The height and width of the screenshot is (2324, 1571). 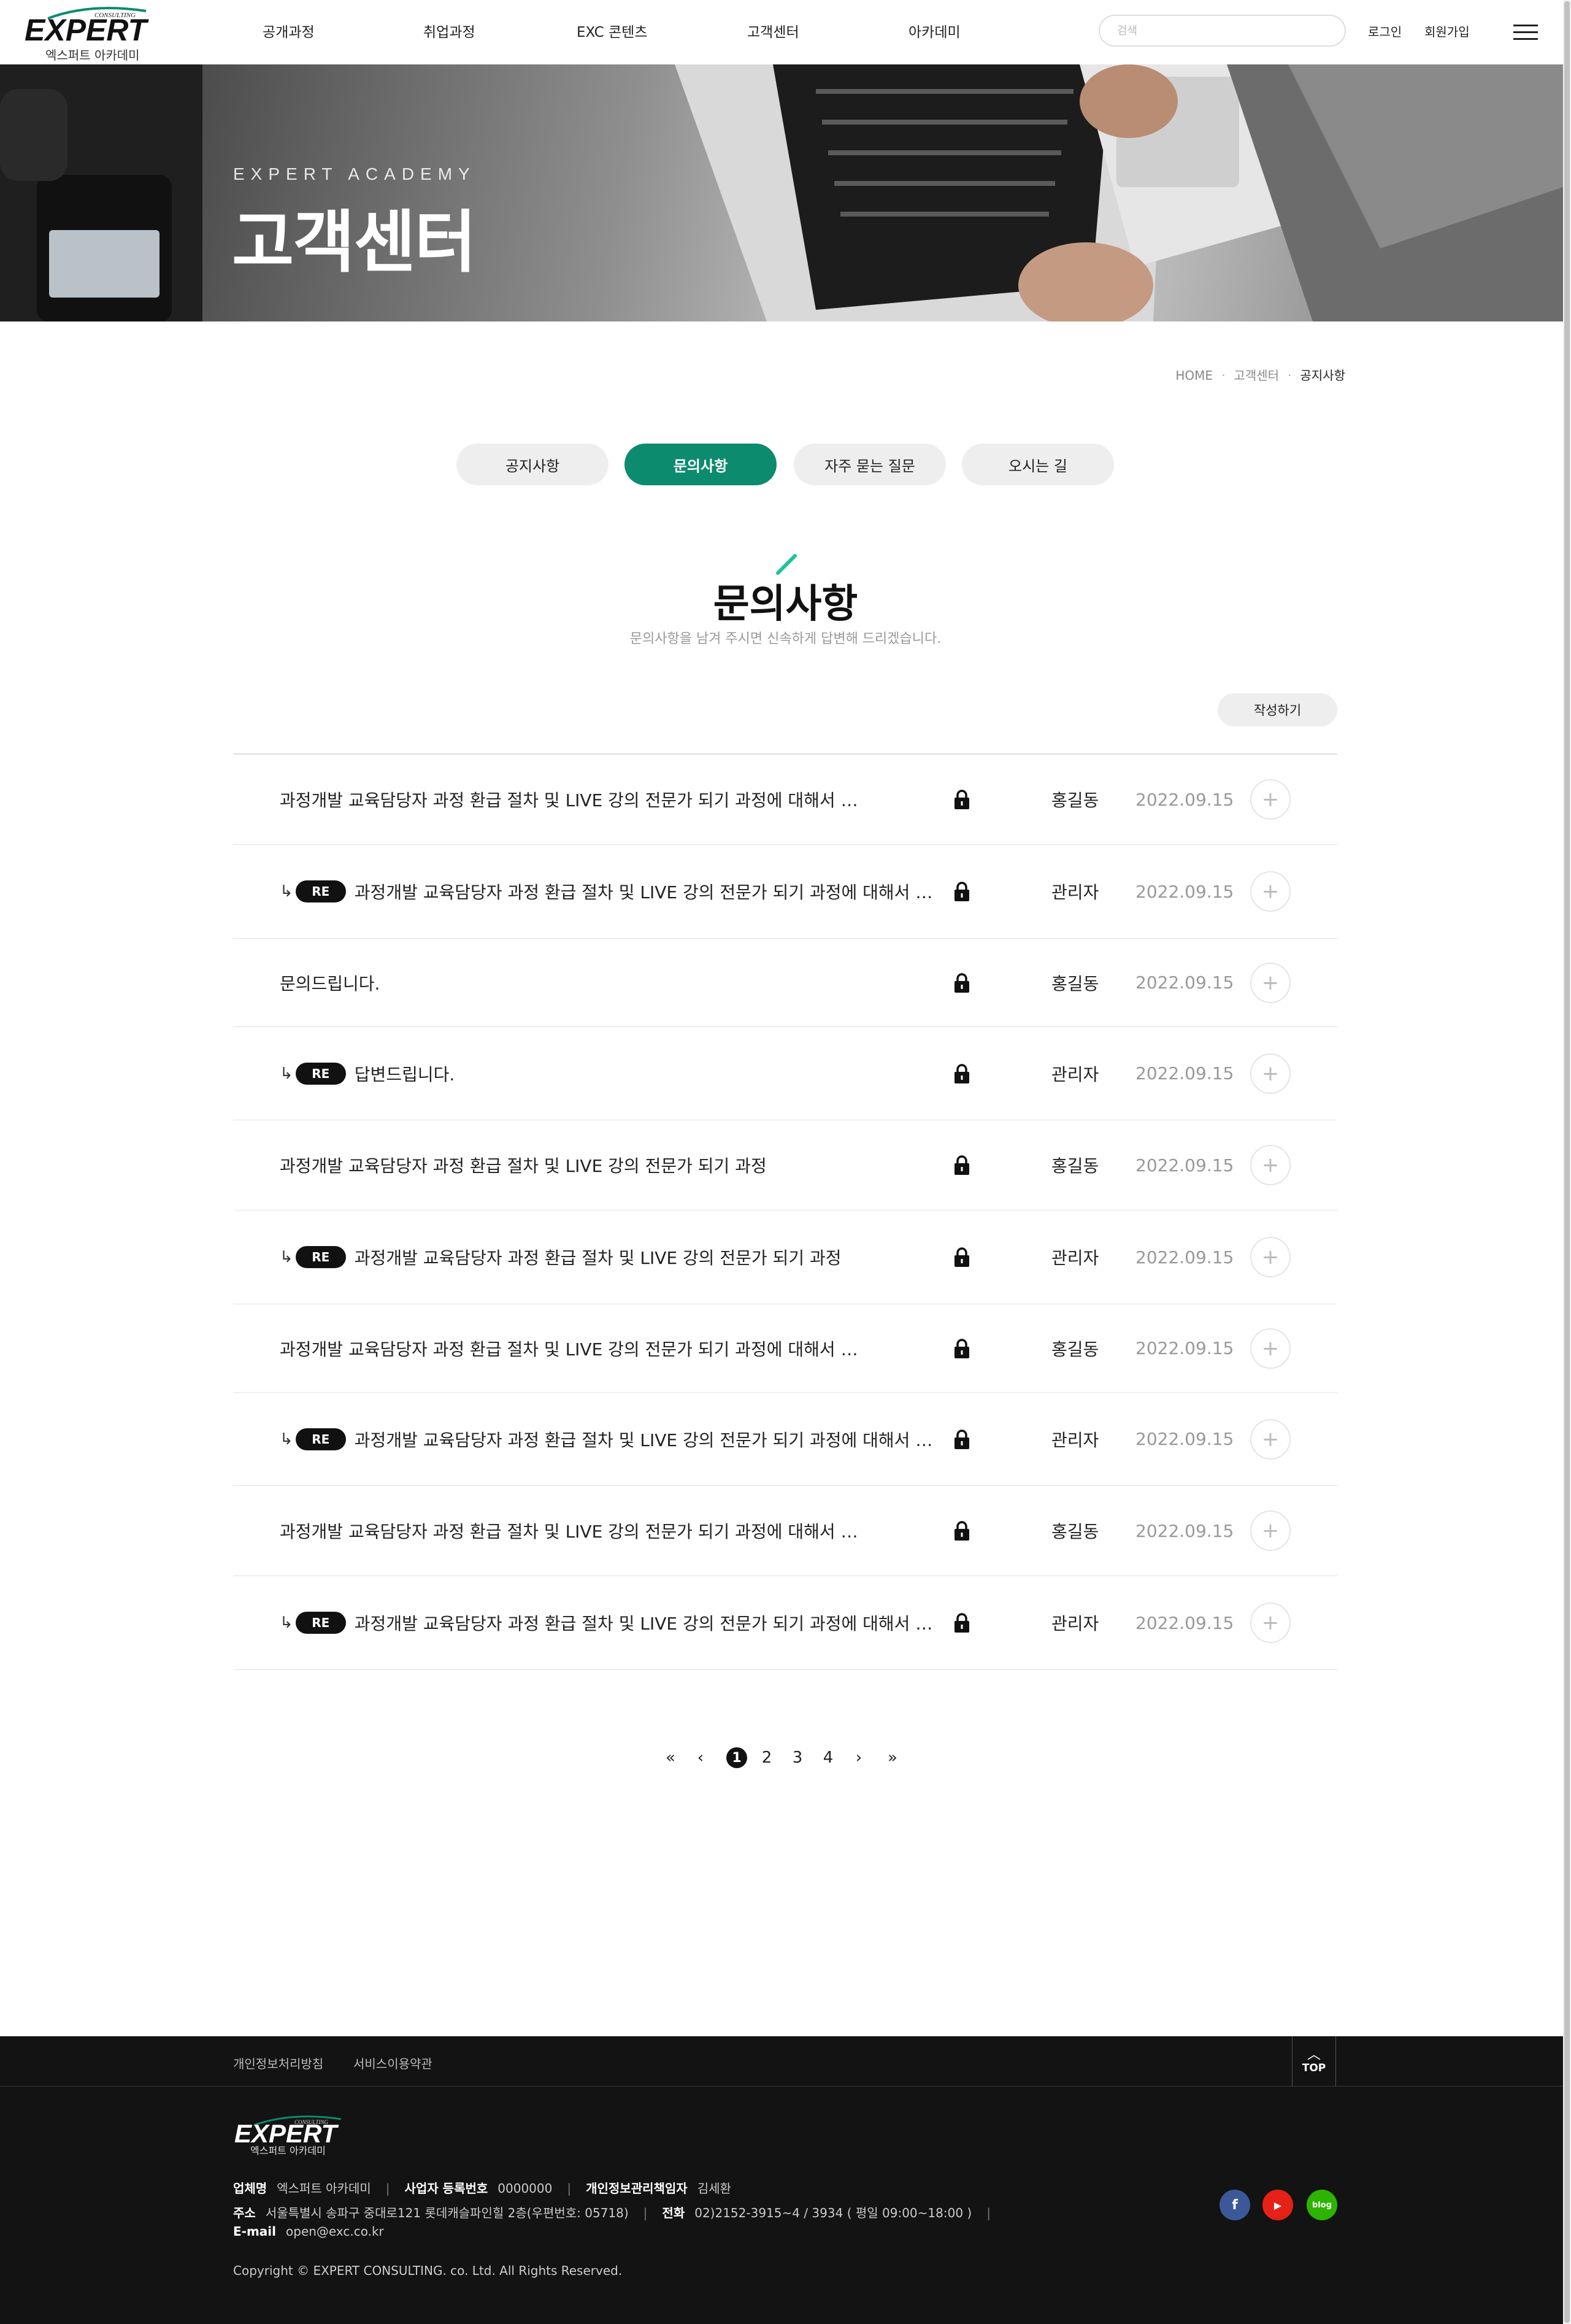 I want to click on privacy-policy-link: 개인정보처리방침, so click(x=278, y=2063).